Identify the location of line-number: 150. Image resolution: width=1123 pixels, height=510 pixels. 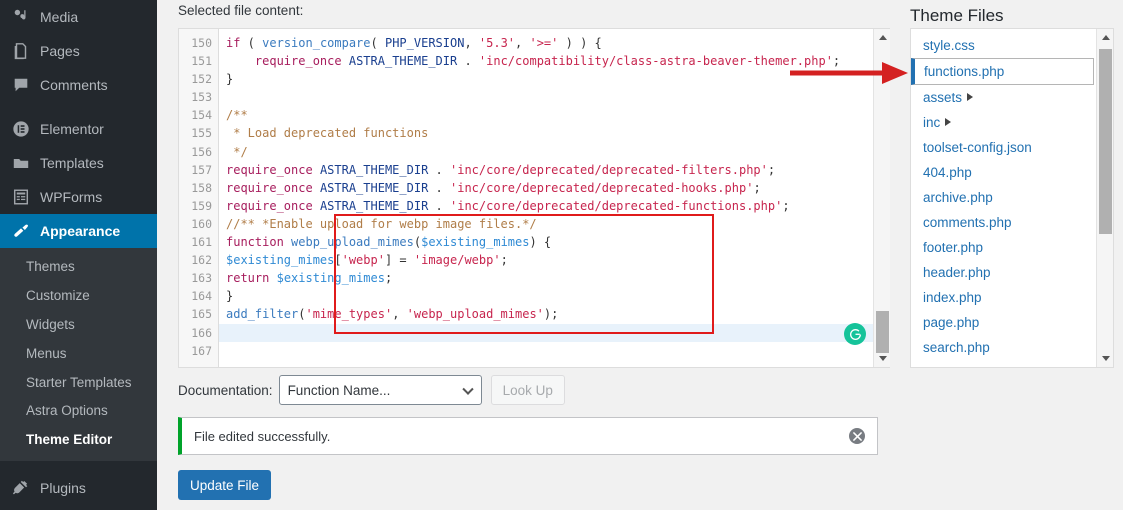
(201, 43).